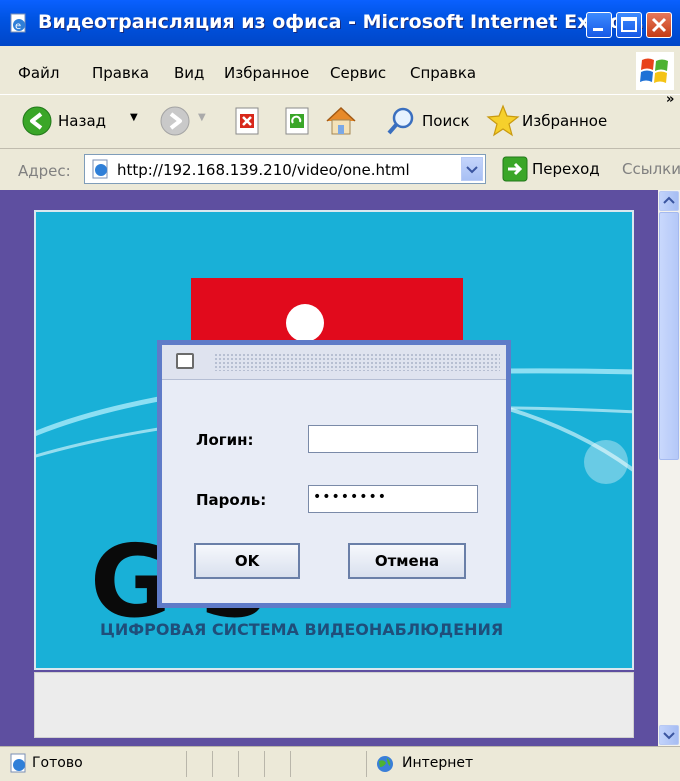  I want to click on maximize-icon, so click(629, 24).